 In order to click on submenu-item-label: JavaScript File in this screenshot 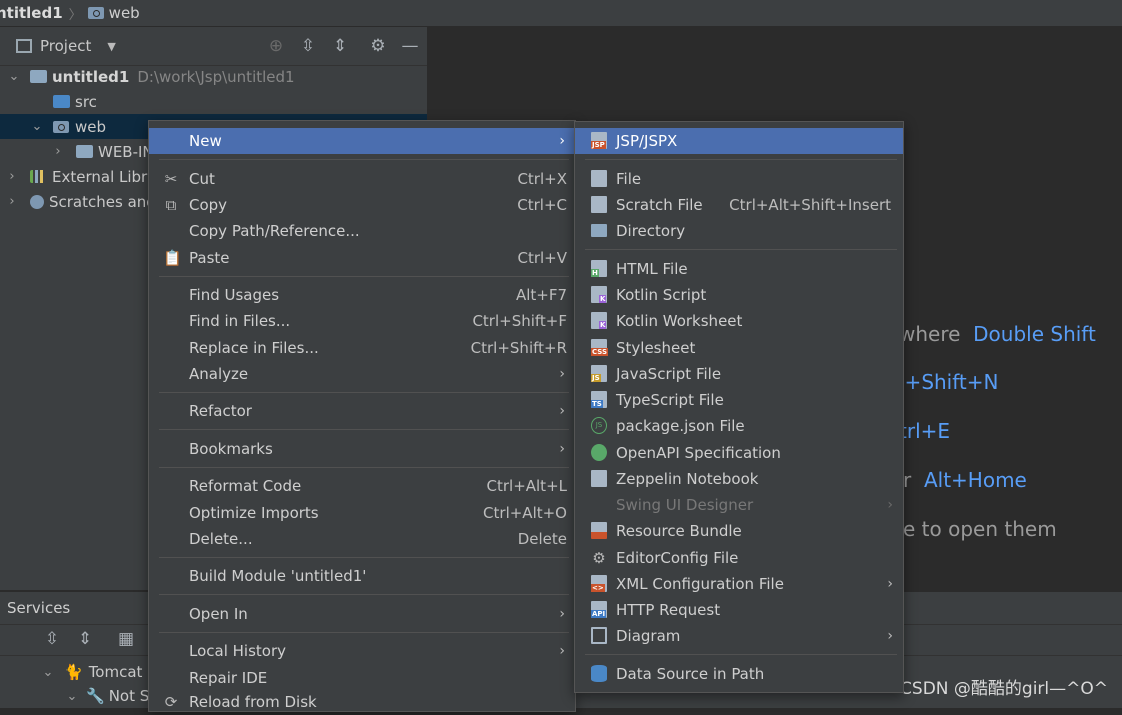, I will do `click(669, 374)`.